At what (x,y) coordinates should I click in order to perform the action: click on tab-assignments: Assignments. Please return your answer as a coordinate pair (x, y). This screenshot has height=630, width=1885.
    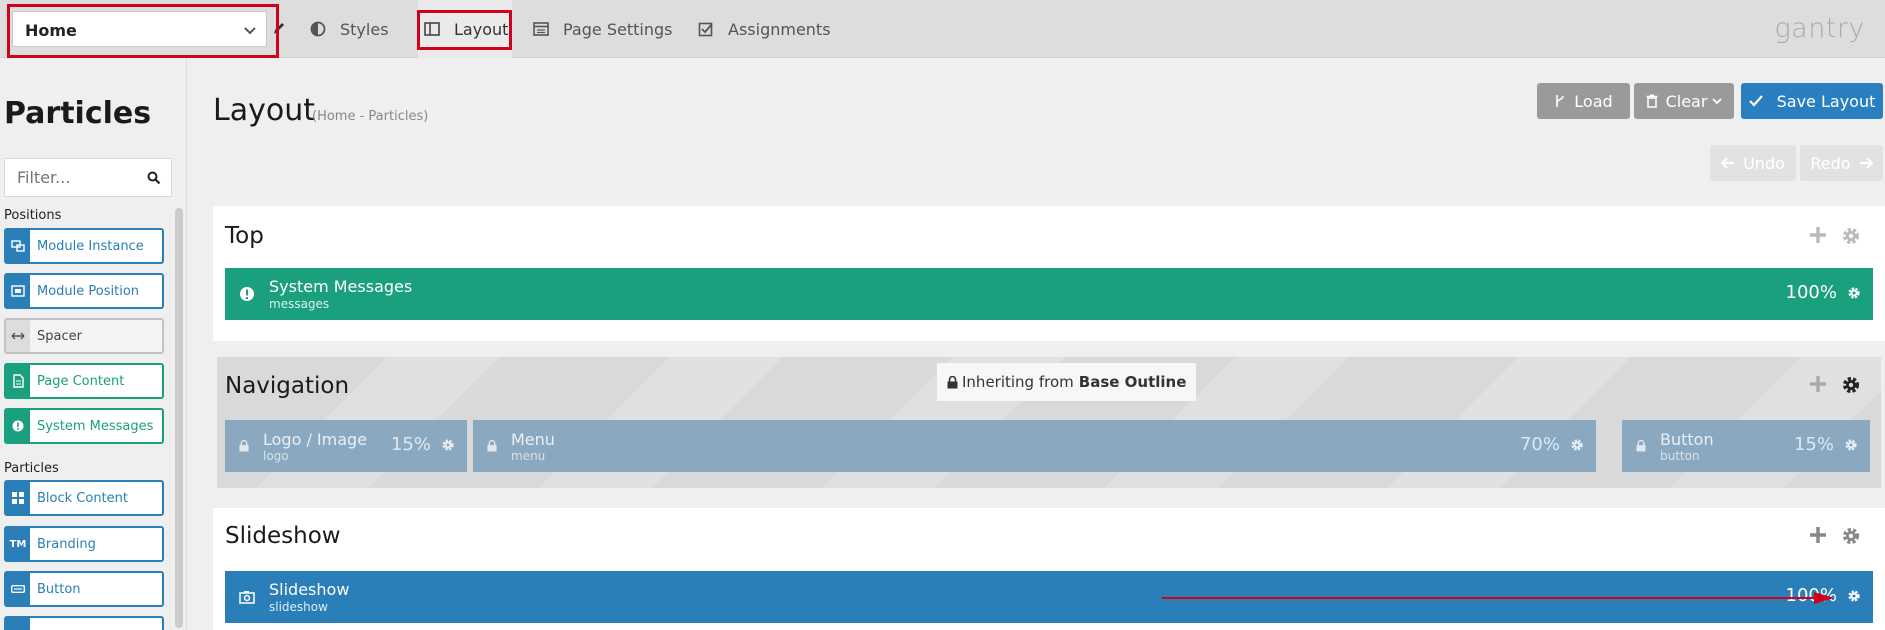
    Looking at the image, I should click on (764, 29).